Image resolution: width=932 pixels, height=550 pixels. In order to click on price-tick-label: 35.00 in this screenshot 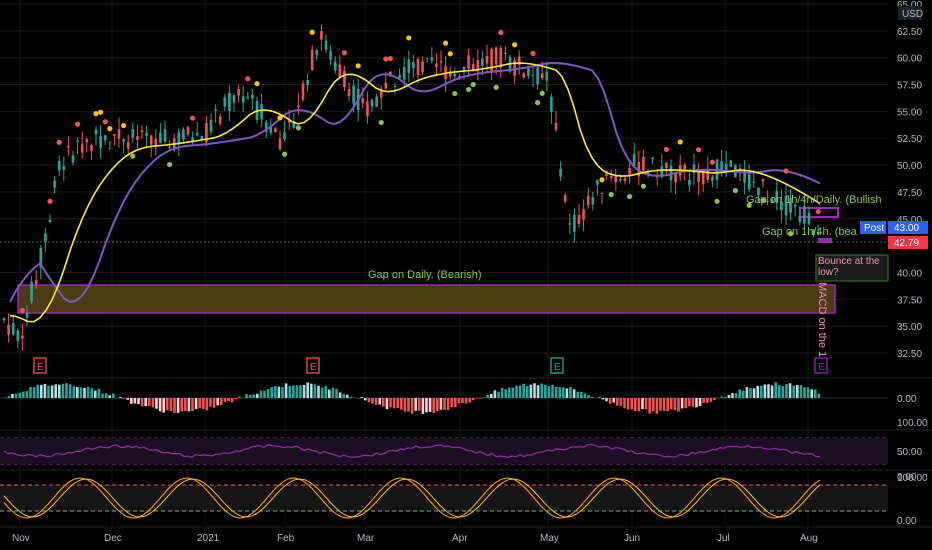, I will do `click(909, 327)`.